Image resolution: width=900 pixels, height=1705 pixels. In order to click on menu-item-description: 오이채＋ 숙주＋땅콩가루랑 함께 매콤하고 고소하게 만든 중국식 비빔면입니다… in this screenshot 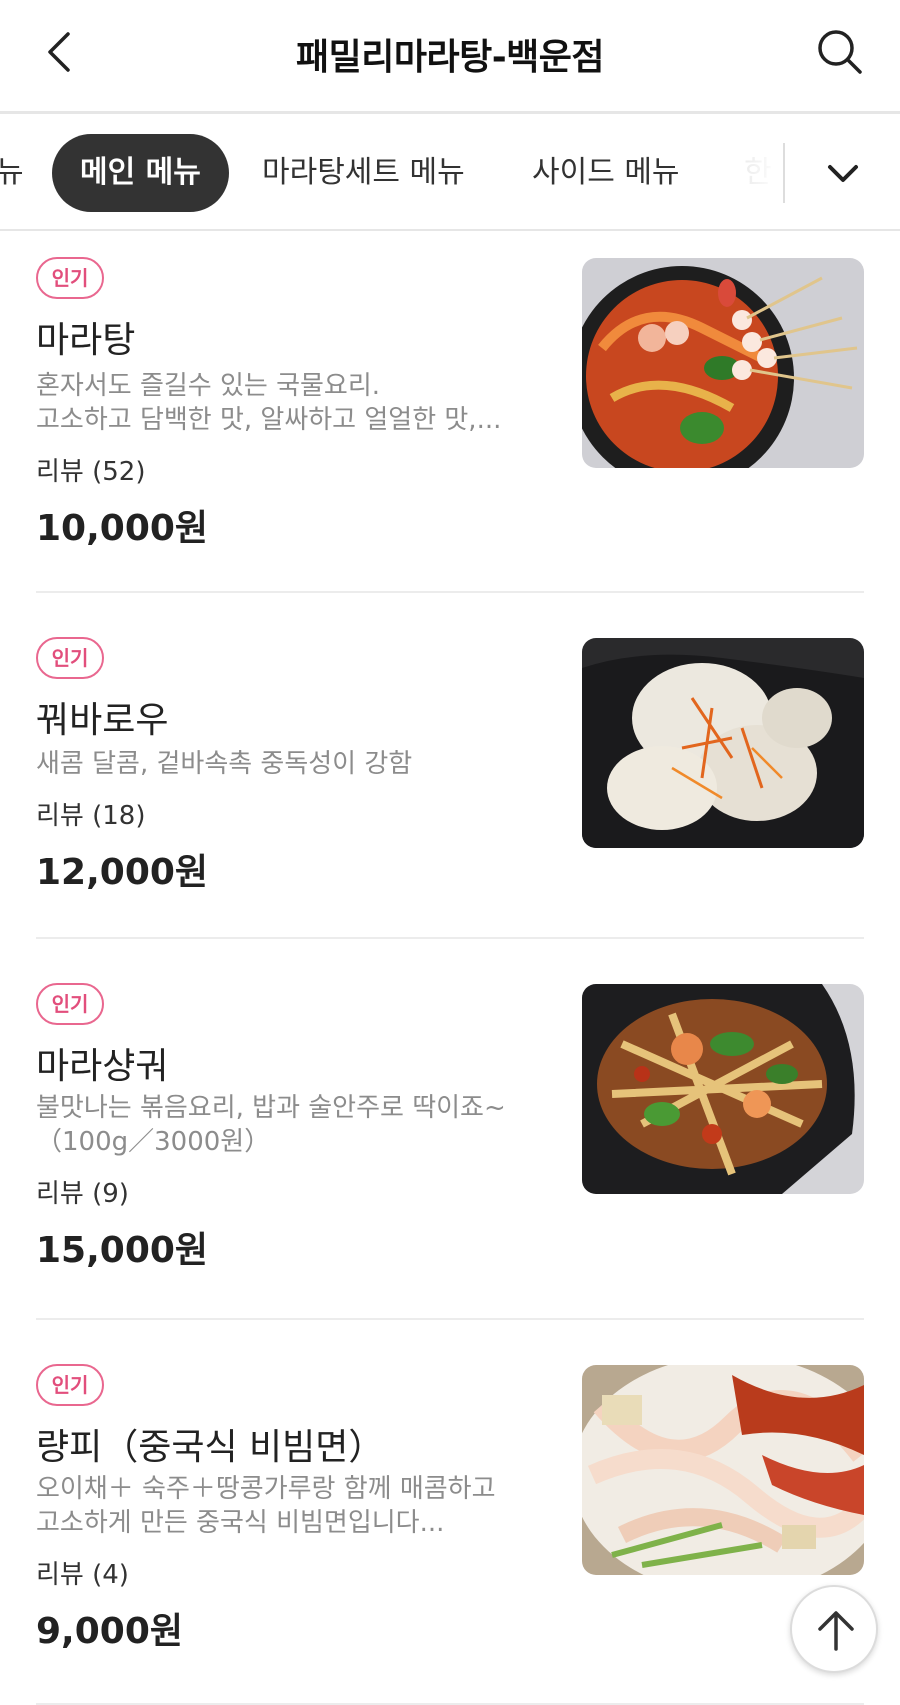, I will do `click(286, 1506)`.